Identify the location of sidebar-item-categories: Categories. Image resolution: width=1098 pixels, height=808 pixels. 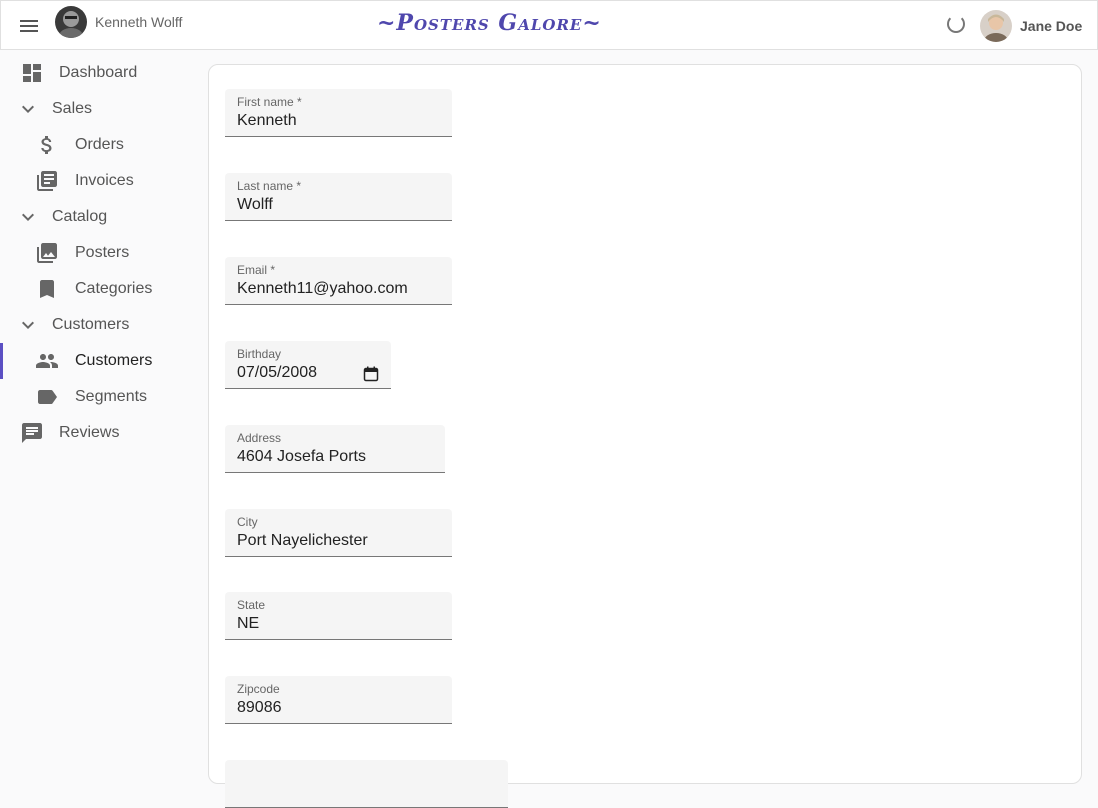
(100, 289).